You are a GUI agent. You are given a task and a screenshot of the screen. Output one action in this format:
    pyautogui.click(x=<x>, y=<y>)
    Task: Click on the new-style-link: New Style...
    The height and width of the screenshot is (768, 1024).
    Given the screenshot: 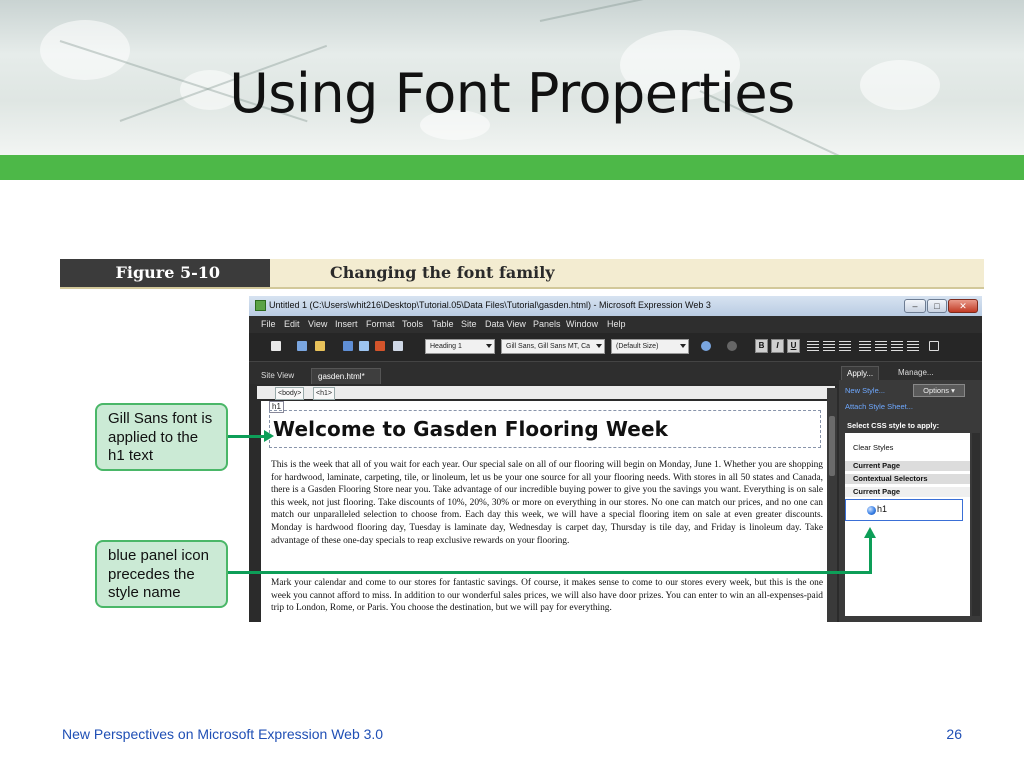 What is the action you would take?
    pyautogui.click(x=865, y=390)
    